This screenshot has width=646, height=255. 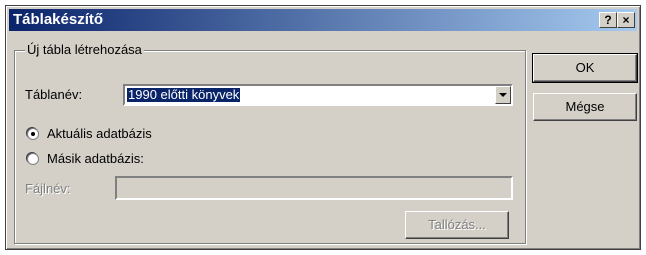 What do you see at coordinates (95, 158) in the screenshot?
I see `radio-other-database-label: Másik adatbázis:` at bounding box center [95, 158].